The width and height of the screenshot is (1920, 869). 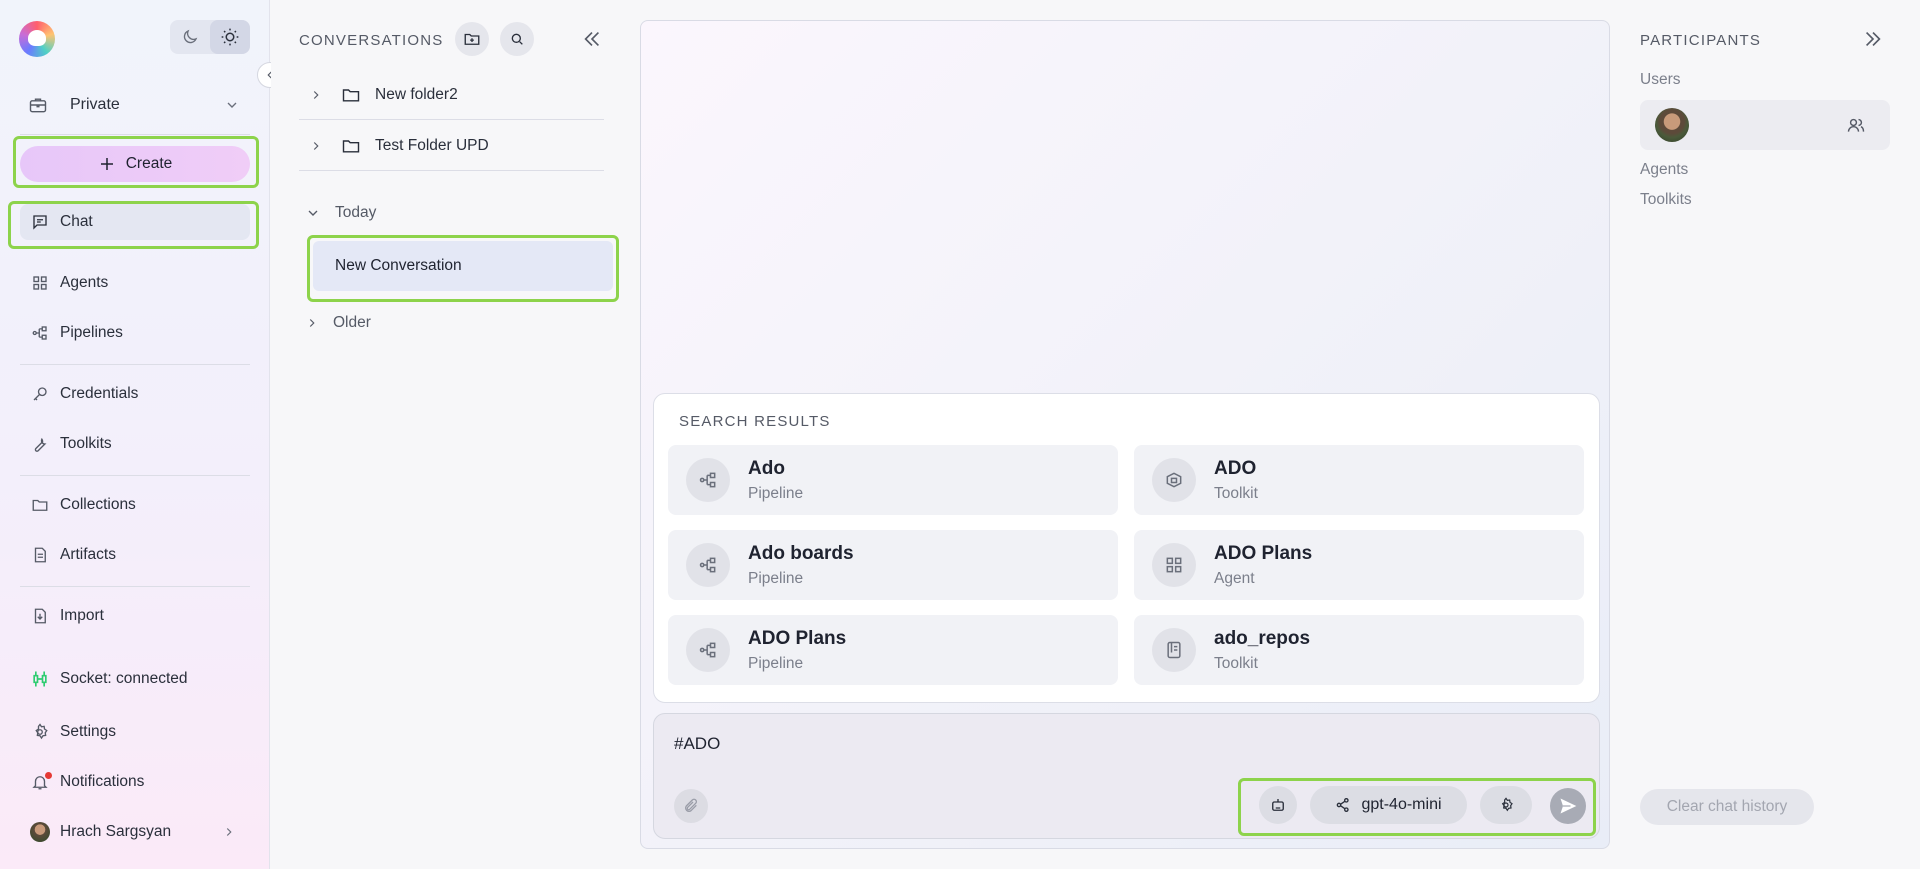 I want to click on conversation-item: New Conversation, so click(x=463, y=266).